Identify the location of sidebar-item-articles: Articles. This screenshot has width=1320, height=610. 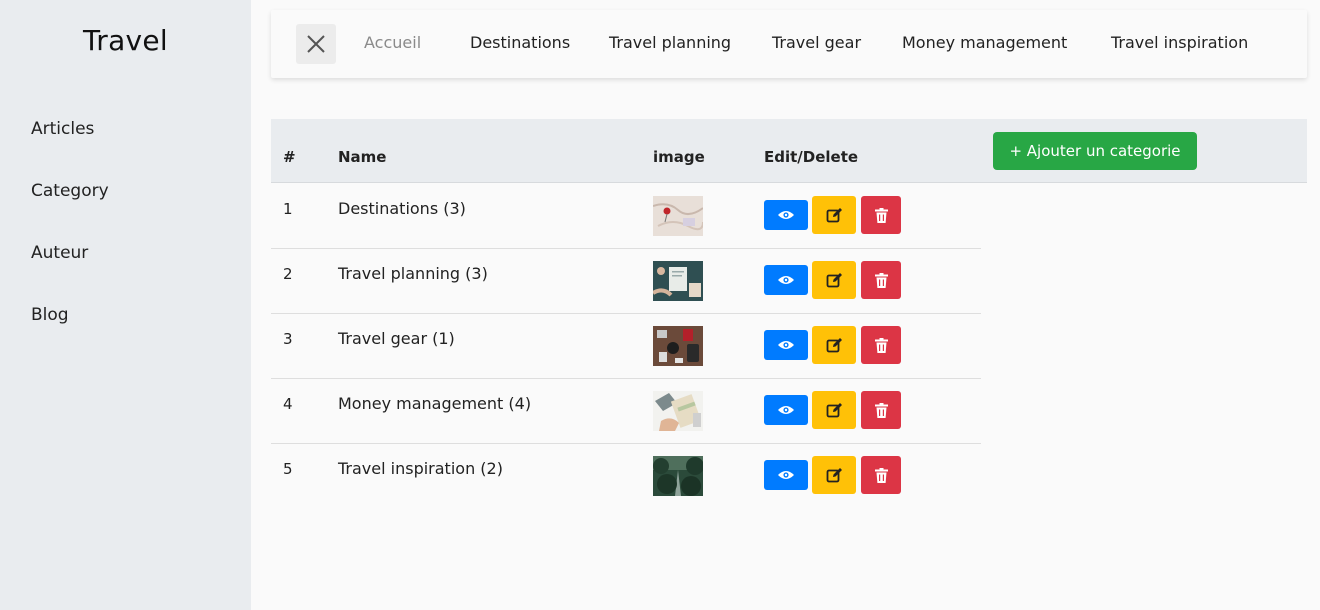
(62, 129).